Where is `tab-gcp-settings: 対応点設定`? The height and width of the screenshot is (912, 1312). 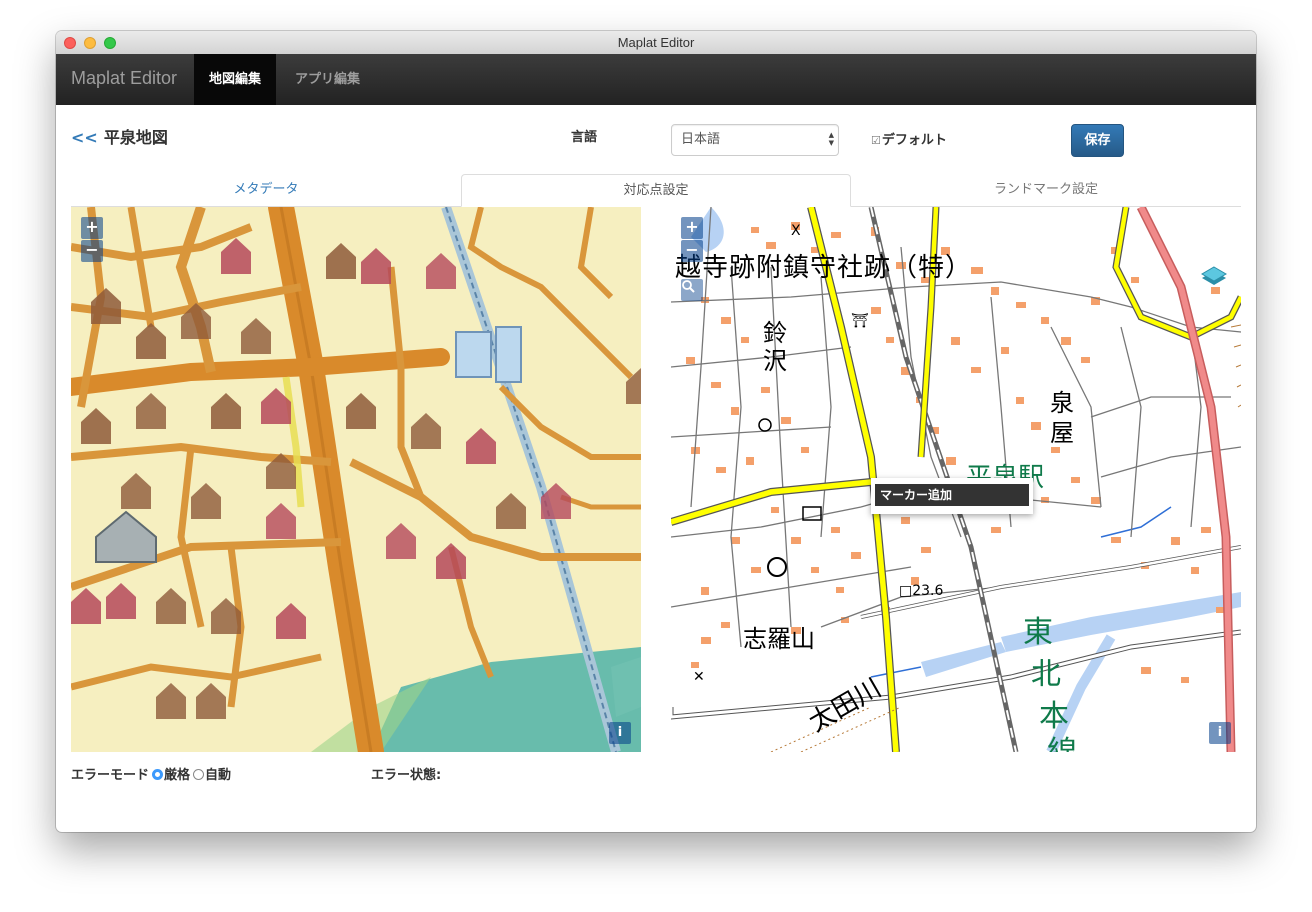
tab-gcp-settings: 対応点設定 is located at coordinates (656, 190).